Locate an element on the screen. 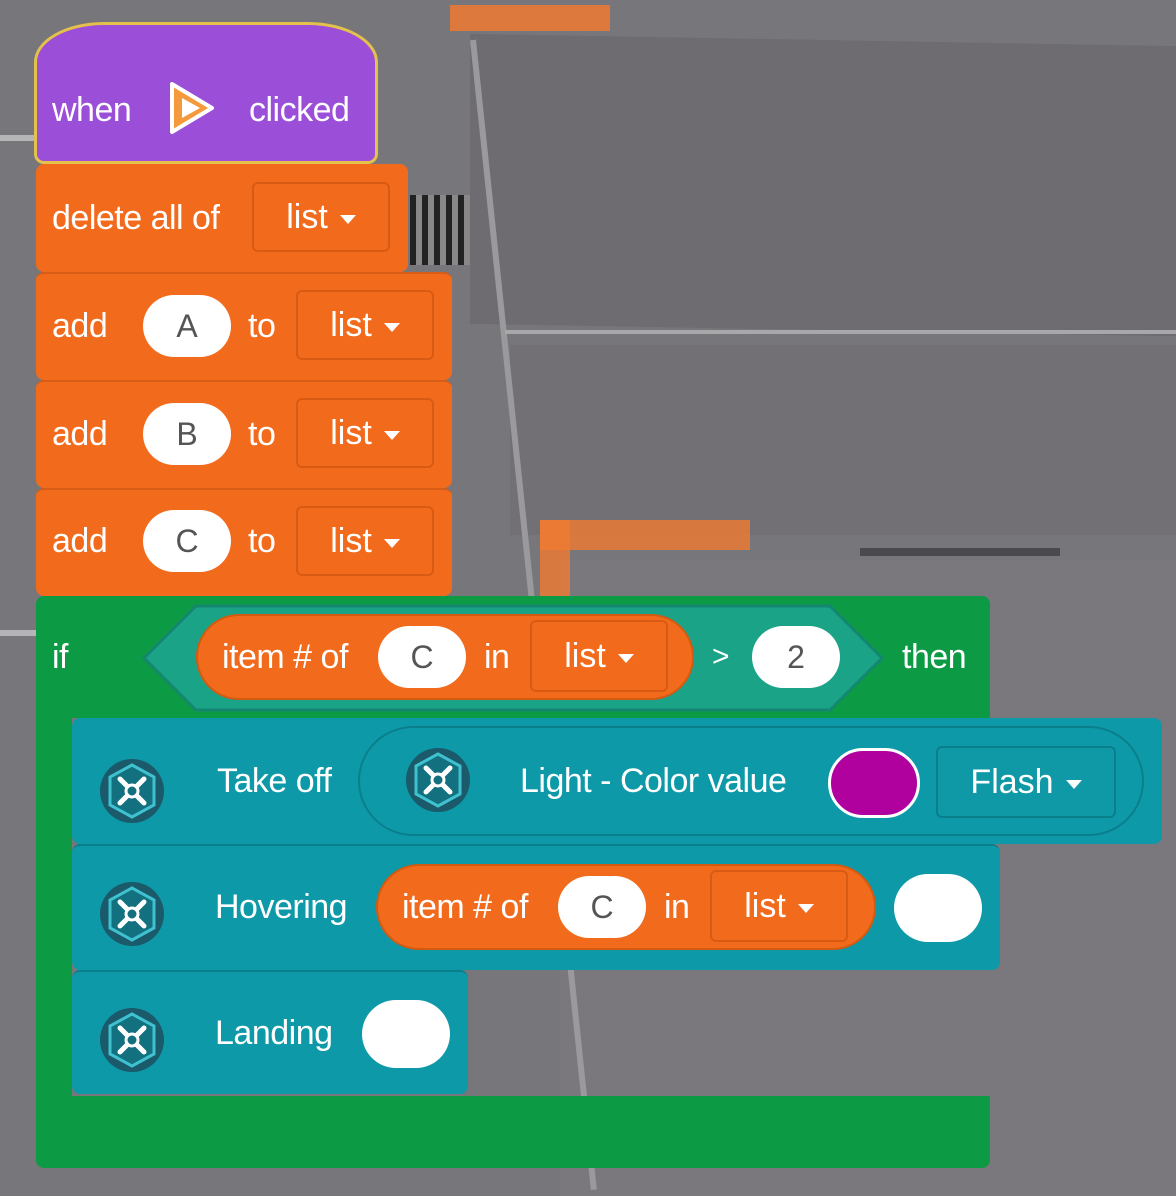  hovering-value-input is located at coordinates (938, 908).